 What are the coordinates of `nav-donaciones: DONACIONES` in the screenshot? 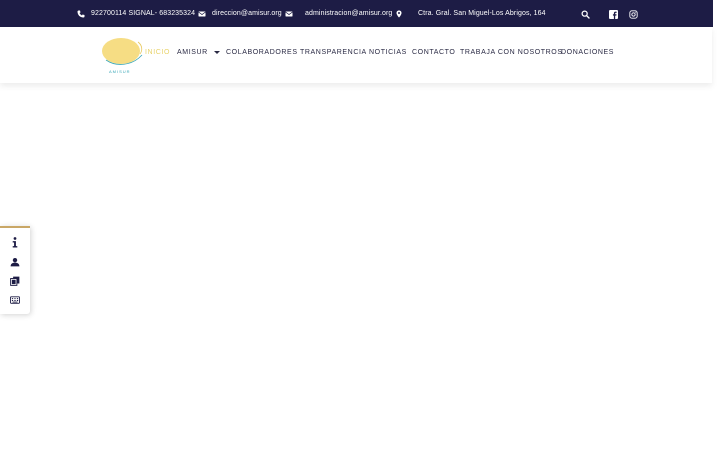 It's located at (587, 52).